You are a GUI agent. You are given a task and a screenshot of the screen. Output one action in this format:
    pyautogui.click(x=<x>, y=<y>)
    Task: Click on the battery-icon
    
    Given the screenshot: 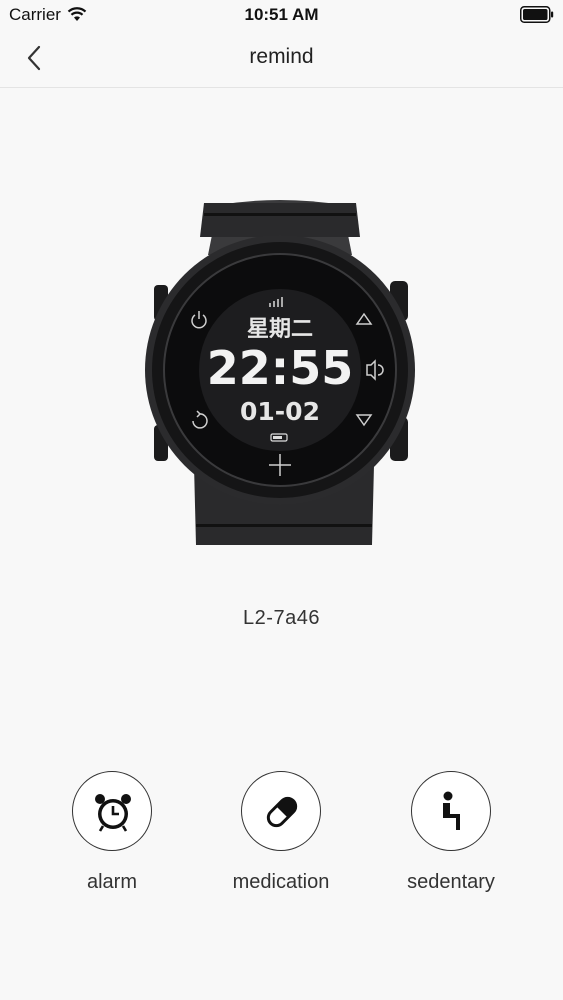 What is the action you would take?
    pyautogui.click(x=537, y=14)
    